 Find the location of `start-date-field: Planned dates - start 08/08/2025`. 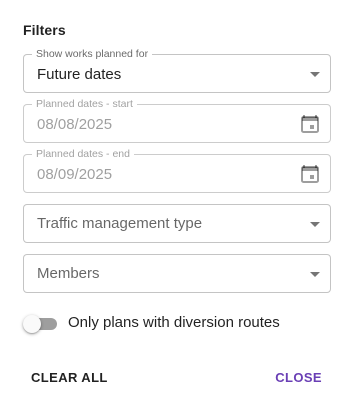

start-date-field: Planned dates - start 08/08/2025 is located at coordinates (177, 120).